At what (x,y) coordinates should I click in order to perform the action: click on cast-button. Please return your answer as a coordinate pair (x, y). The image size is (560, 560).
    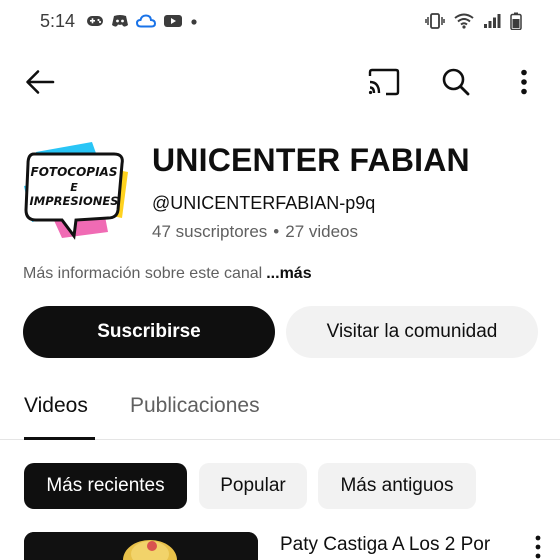
    Looking at the image, I should click on (384, 82).